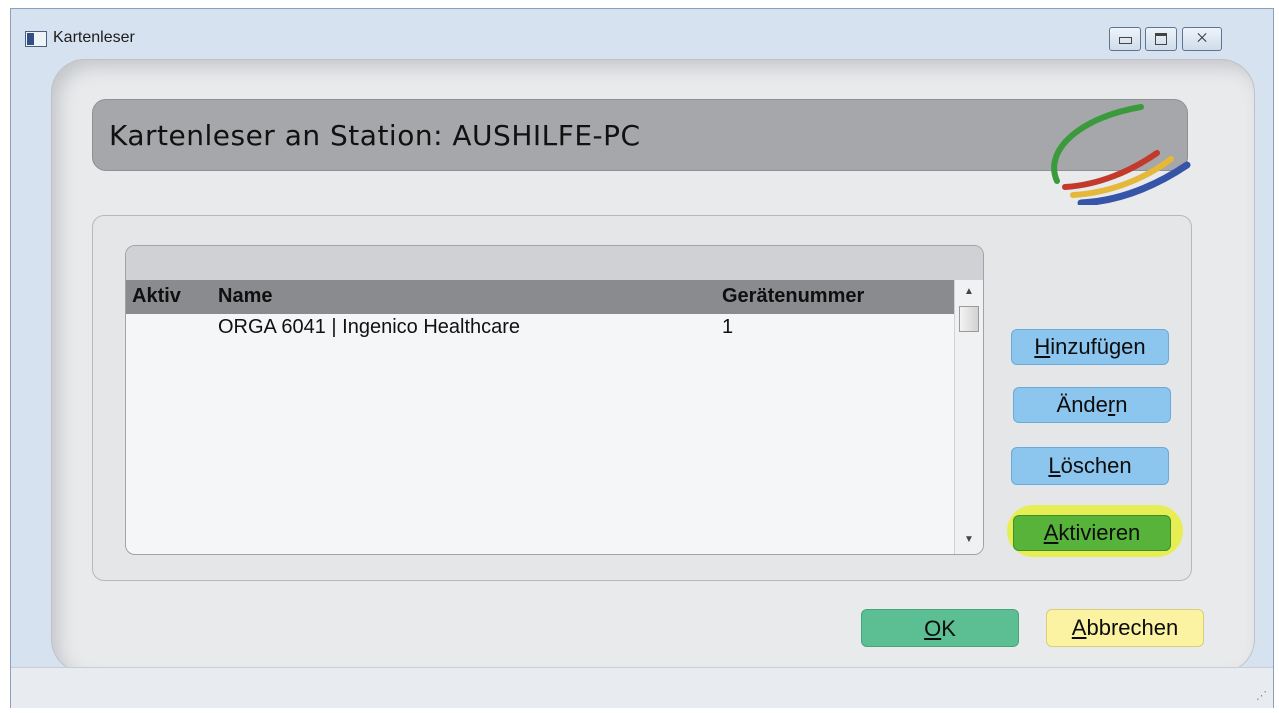 Image resolution: width=1279 pixels, height=713 pixels. I want to click on delete-mnemonic: L, so click(1054, 465).